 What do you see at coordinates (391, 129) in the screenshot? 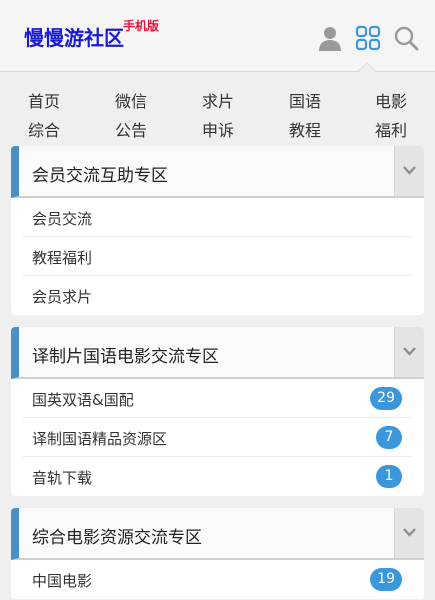
I see `nav-link-benefits: 福利` at bounding box center [391, 129].